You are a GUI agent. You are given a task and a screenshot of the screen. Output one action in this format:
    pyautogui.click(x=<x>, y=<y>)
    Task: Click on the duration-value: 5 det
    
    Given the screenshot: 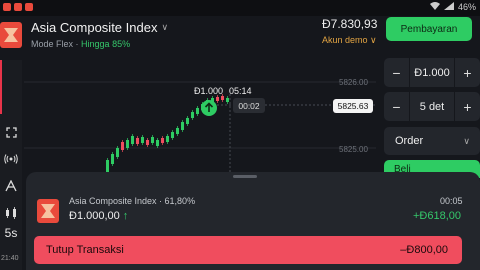 What is the action you would take?
    pyautogui.click(x=432, y=106)
    